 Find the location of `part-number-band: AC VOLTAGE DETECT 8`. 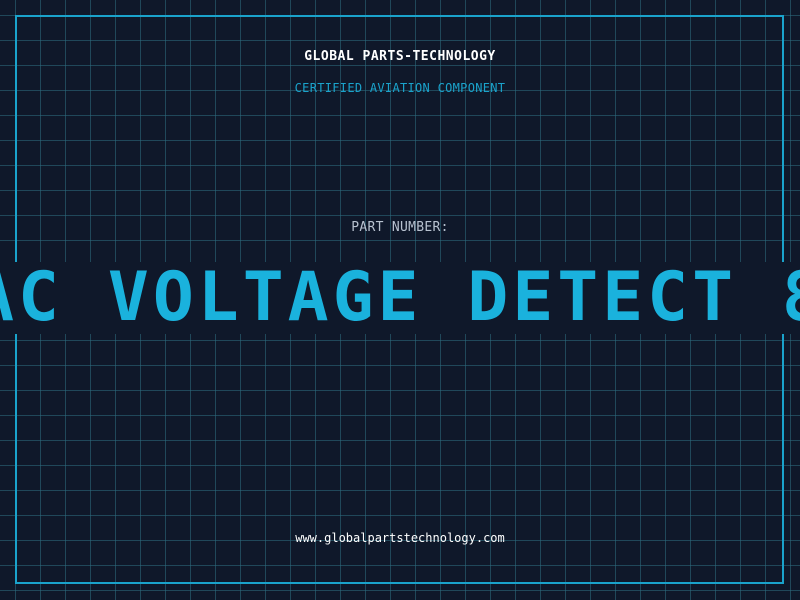

part-number-band: AC VOLTAGE DETECT 8 is located at coordinates (400, 298).